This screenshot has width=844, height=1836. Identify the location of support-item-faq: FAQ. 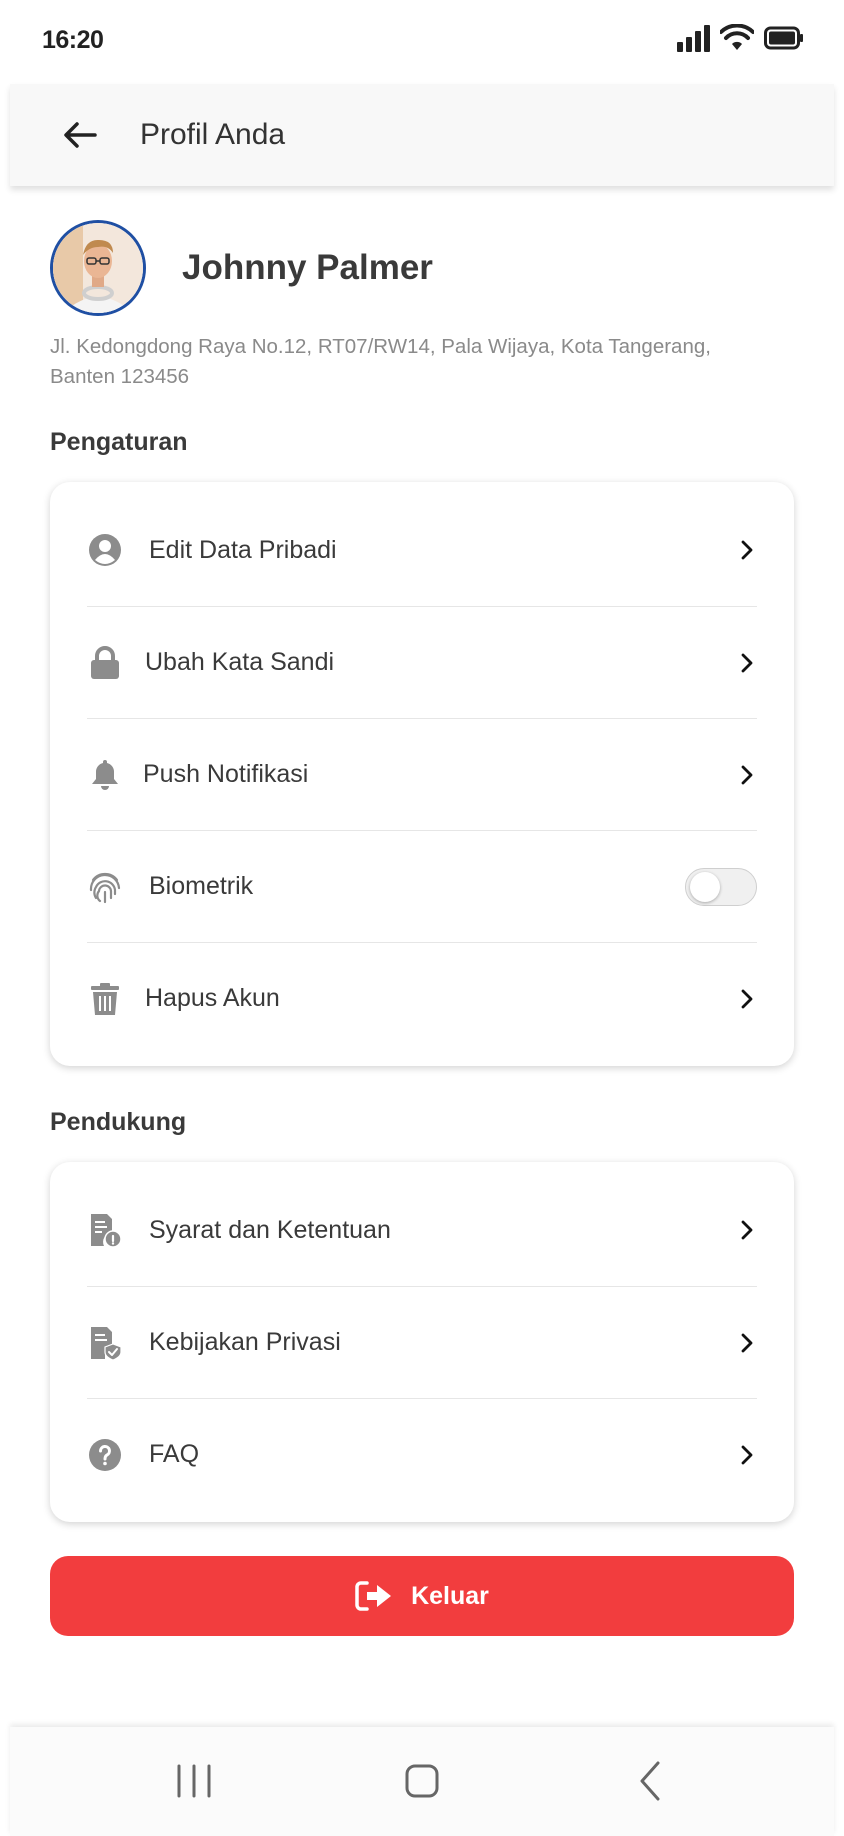
(422, 1454).